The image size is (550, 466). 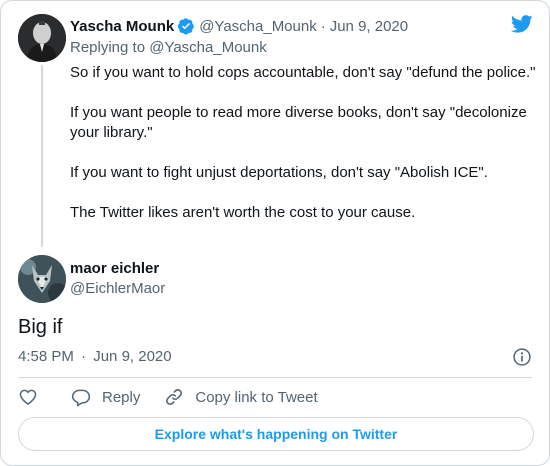 What do you see at coordinates (256, 397) in the screenshot?
I see `copy-link-label: Copy link to Tweet` at bounding box center [256, 397].